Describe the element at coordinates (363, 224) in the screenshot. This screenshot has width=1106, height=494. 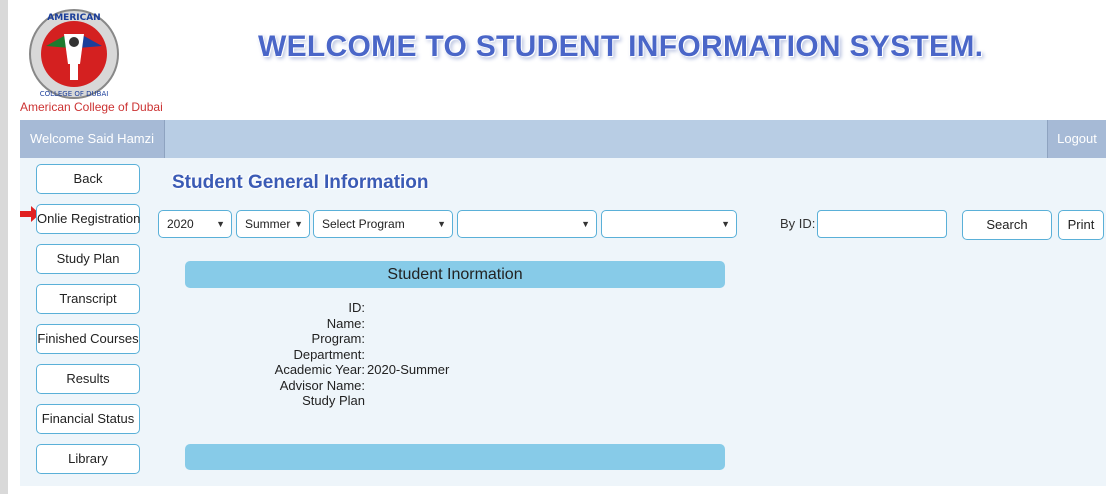
I see `program-select-value: Select Program` at that location.